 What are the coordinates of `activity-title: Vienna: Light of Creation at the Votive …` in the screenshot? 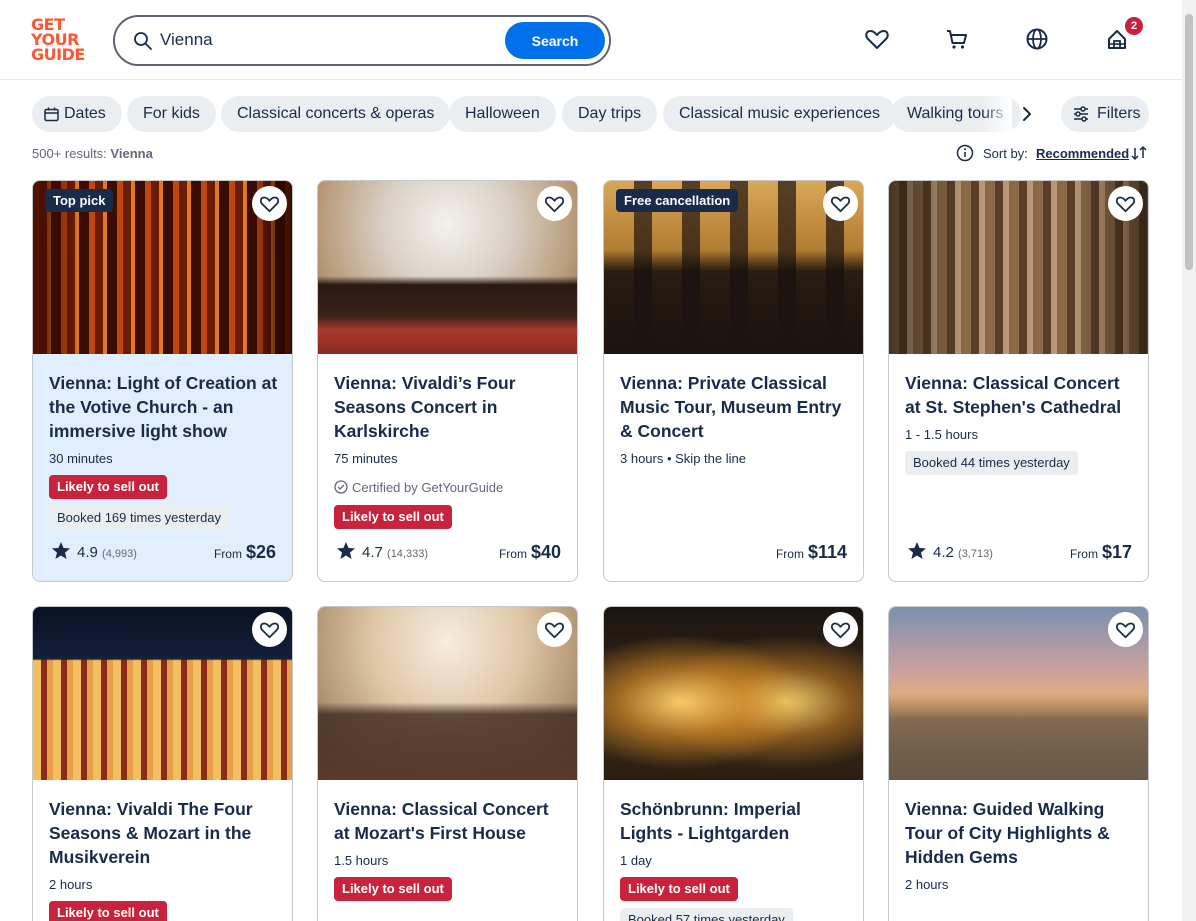 It's located at (165, 407).